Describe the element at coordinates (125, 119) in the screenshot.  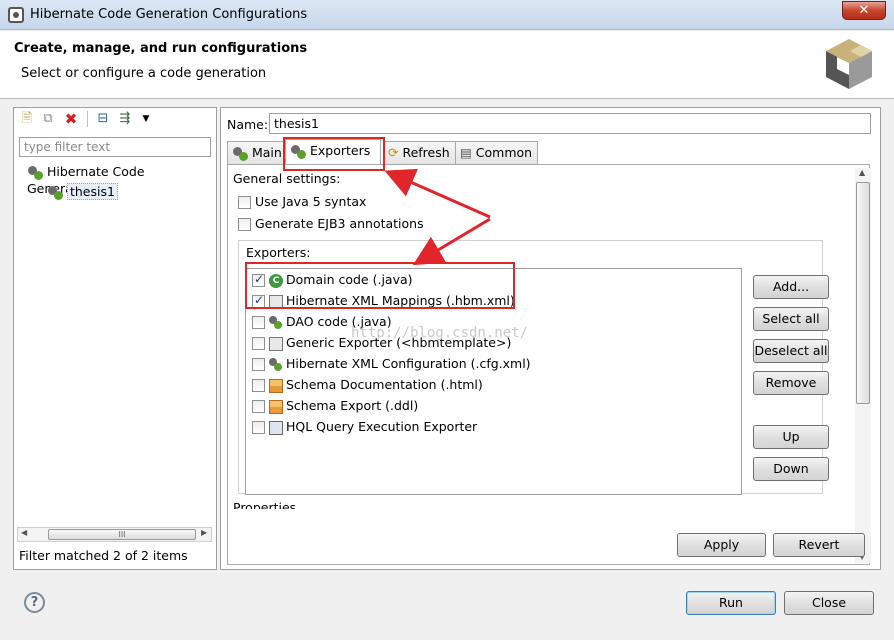
I see `filter-icon: ⇶` at that location.